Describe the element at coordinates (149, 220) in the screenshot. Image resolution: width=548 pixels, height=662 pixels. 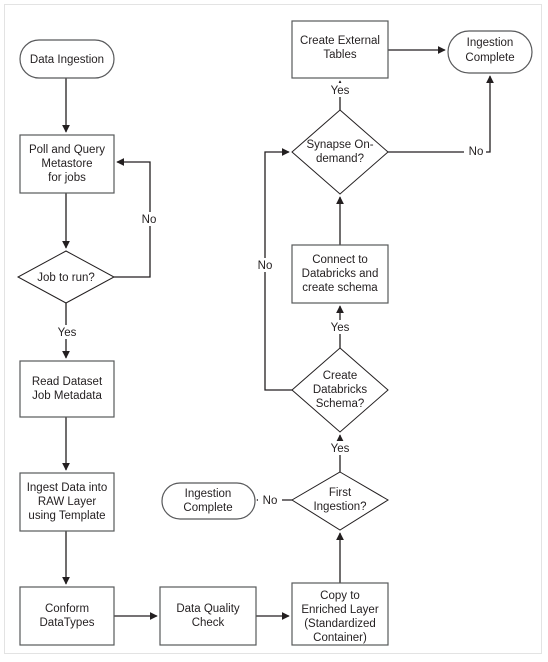
I see `edge-label-jobtorun-no: No` at that location.